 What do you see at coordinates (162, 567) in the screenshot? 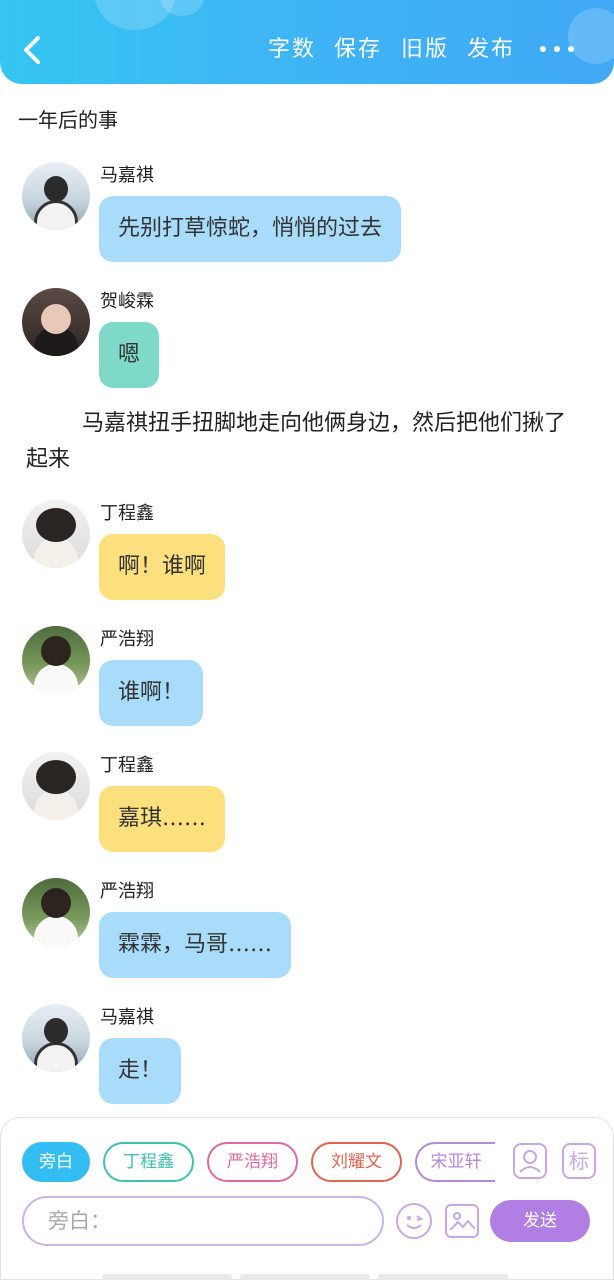
I see `message-bubble: 啊！谁啊` at bounding box center [162, 567].